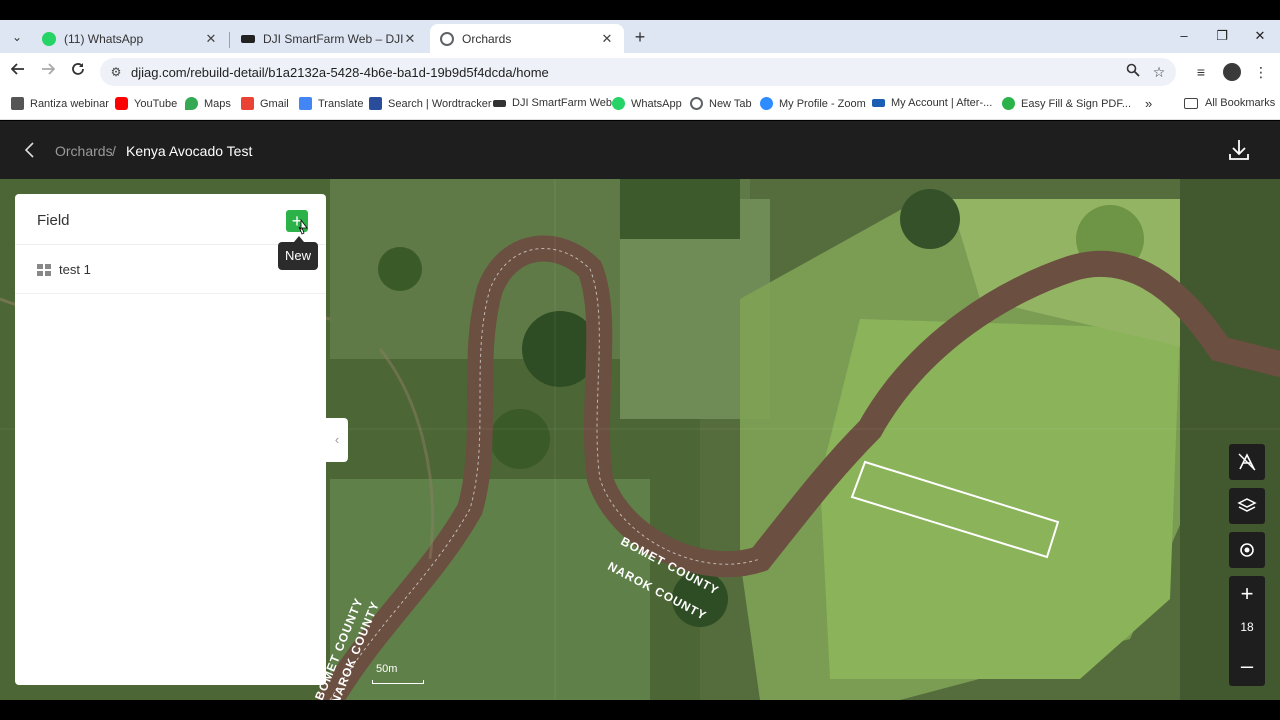 Image resolution: width=1280 pixels, height=720 pixels. I want to click on locate-button, so click(1247, 550).